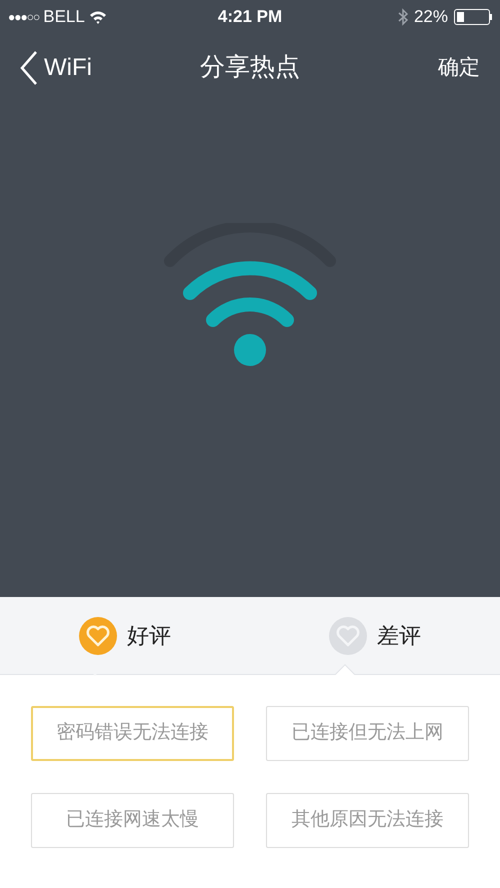  Describe the element at coordinates (459, 68) in the screenshot. I see `confirm-button: 确定` at that location.